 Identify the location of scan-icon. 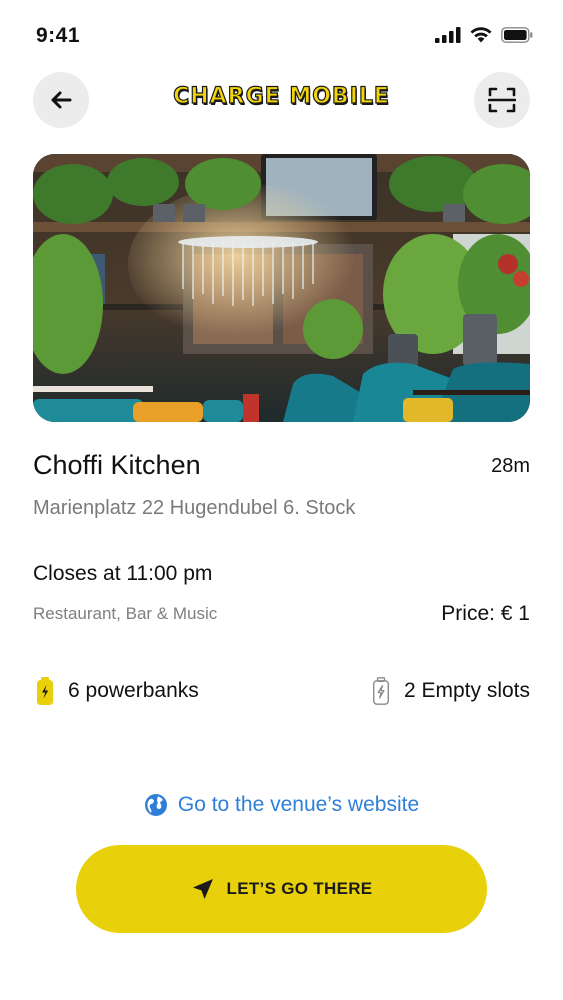
(502, 100).